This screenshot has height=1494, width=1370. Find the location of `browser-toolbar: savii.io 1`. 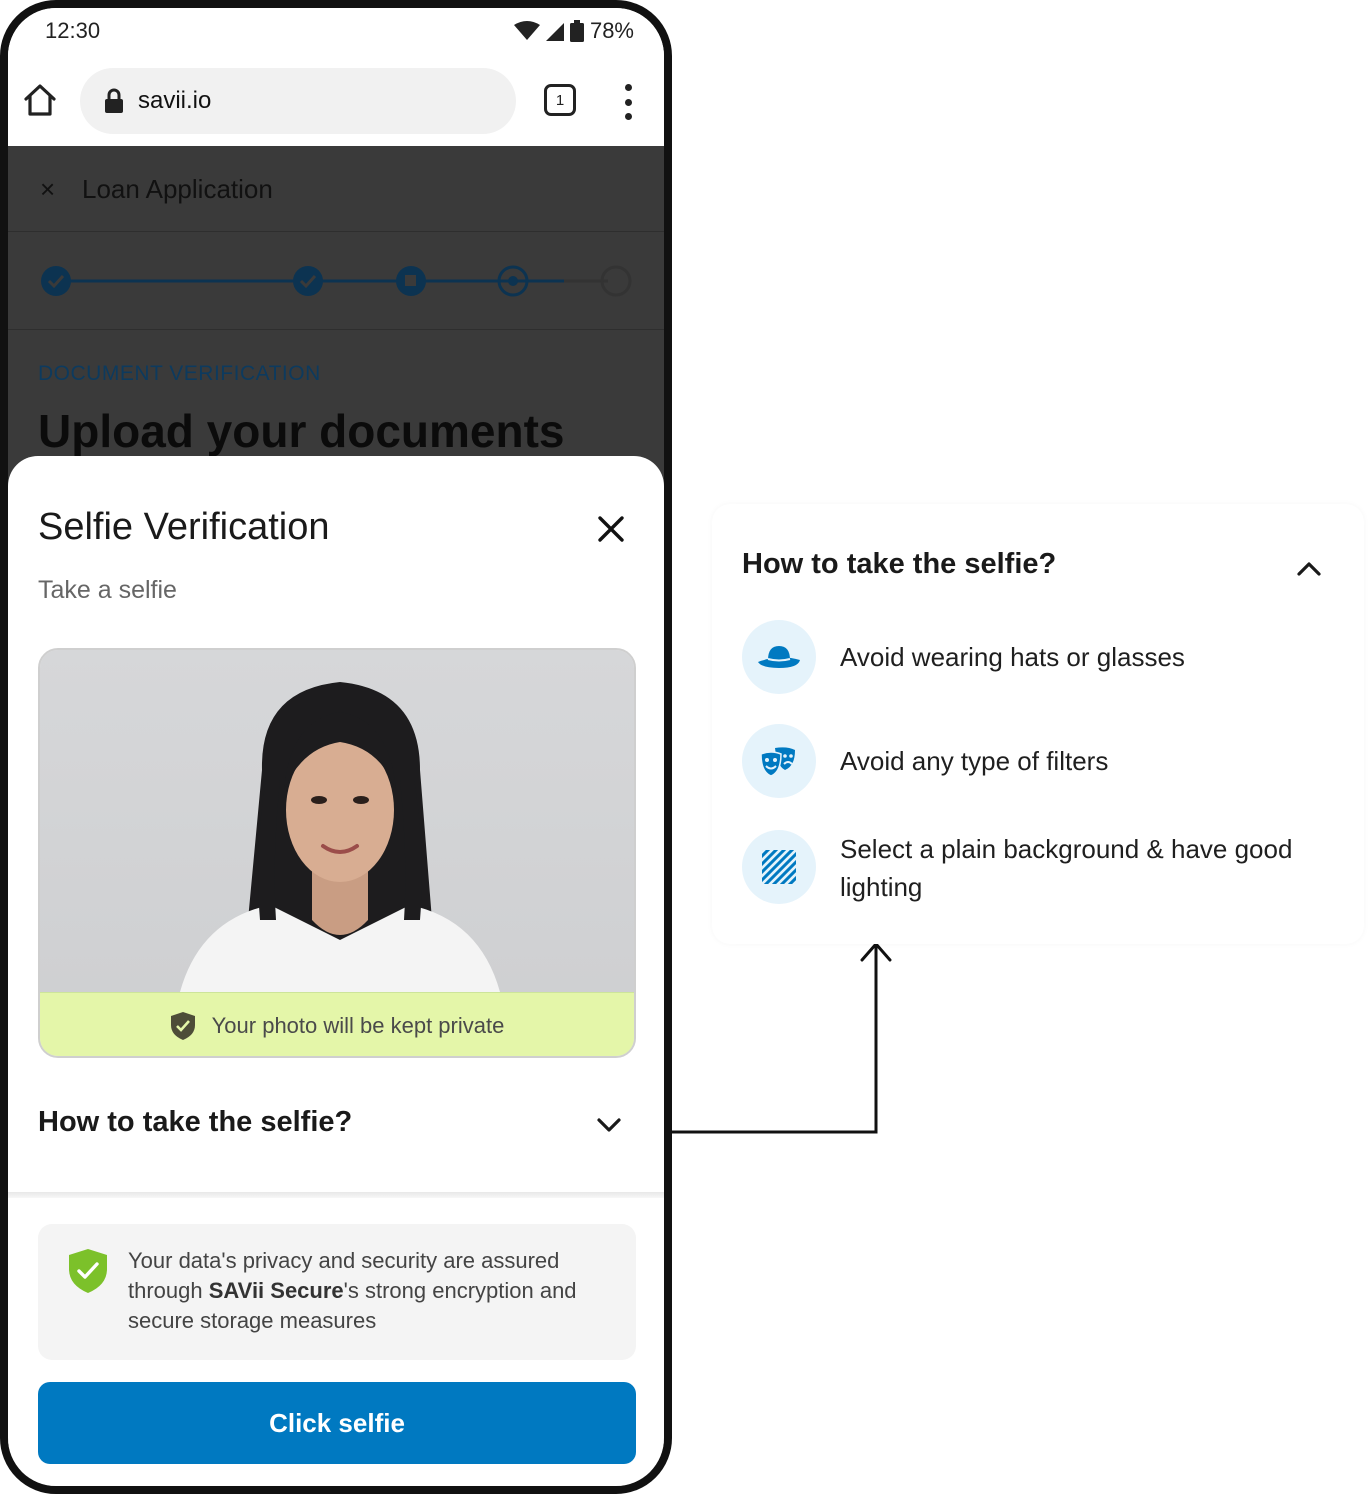

browser-toolbar: savii.io 1 is located at coordinates (336, 101).